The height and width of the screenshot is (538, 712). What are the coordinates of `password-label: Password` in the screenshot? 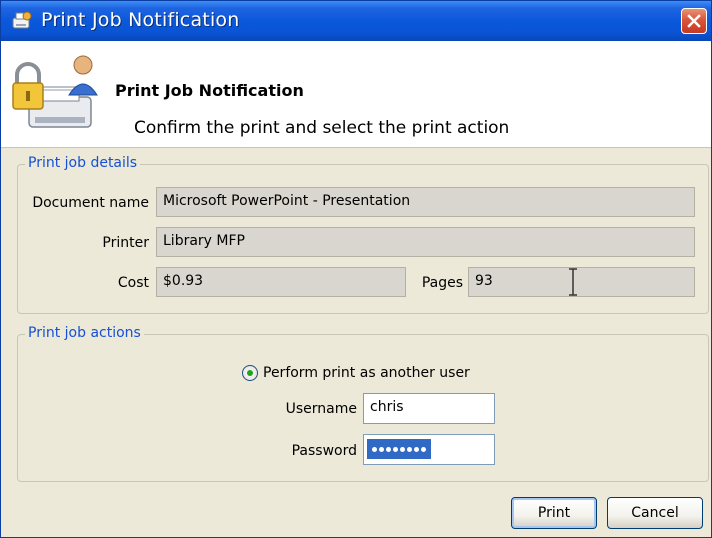 It's located at (324, 451).